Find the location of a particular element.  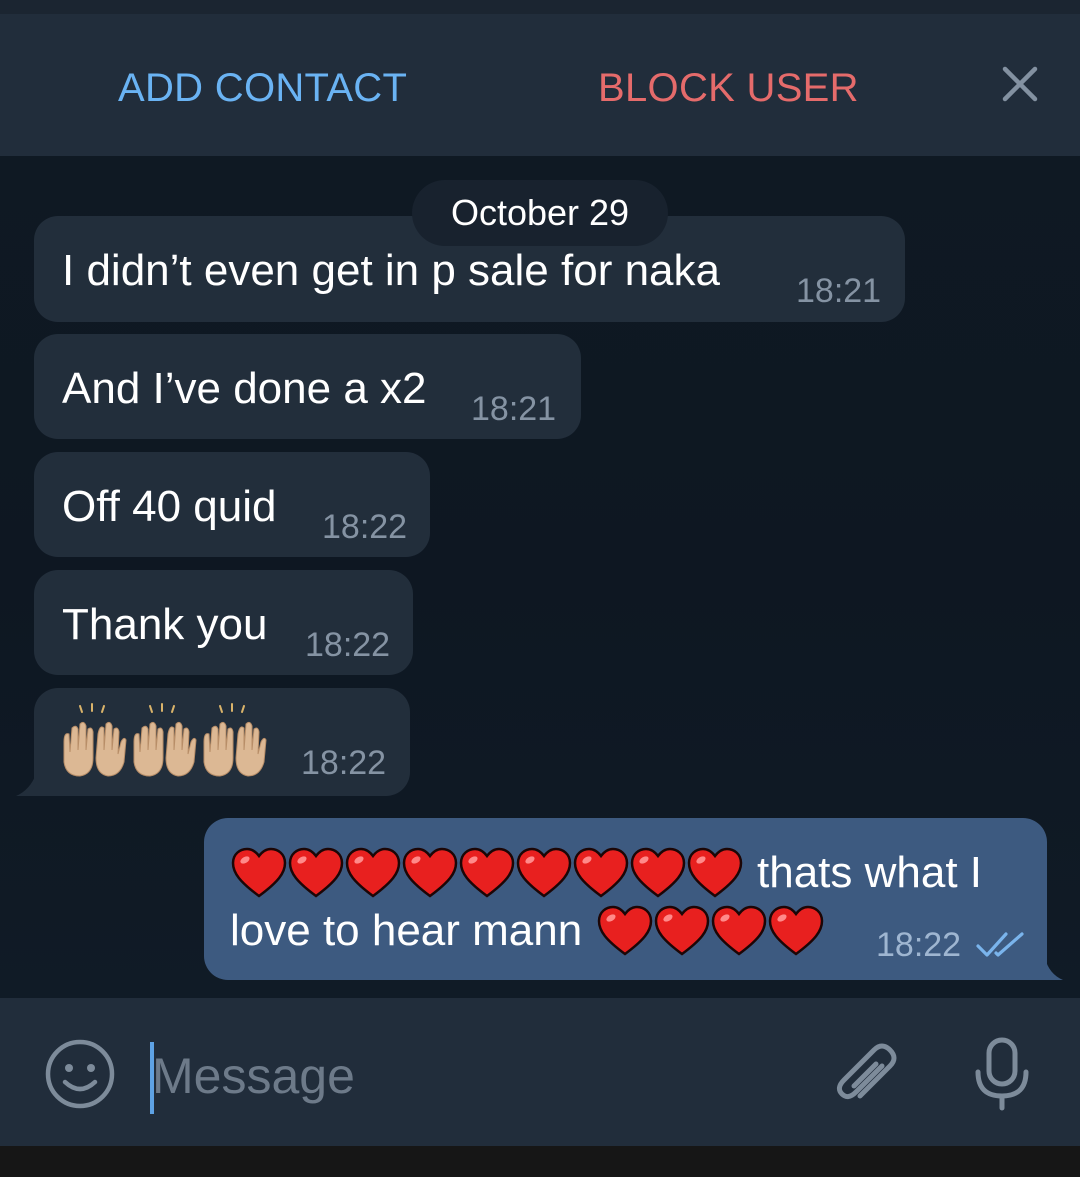

message-line-2: love to hear mann is located at coordinates (527, 931).